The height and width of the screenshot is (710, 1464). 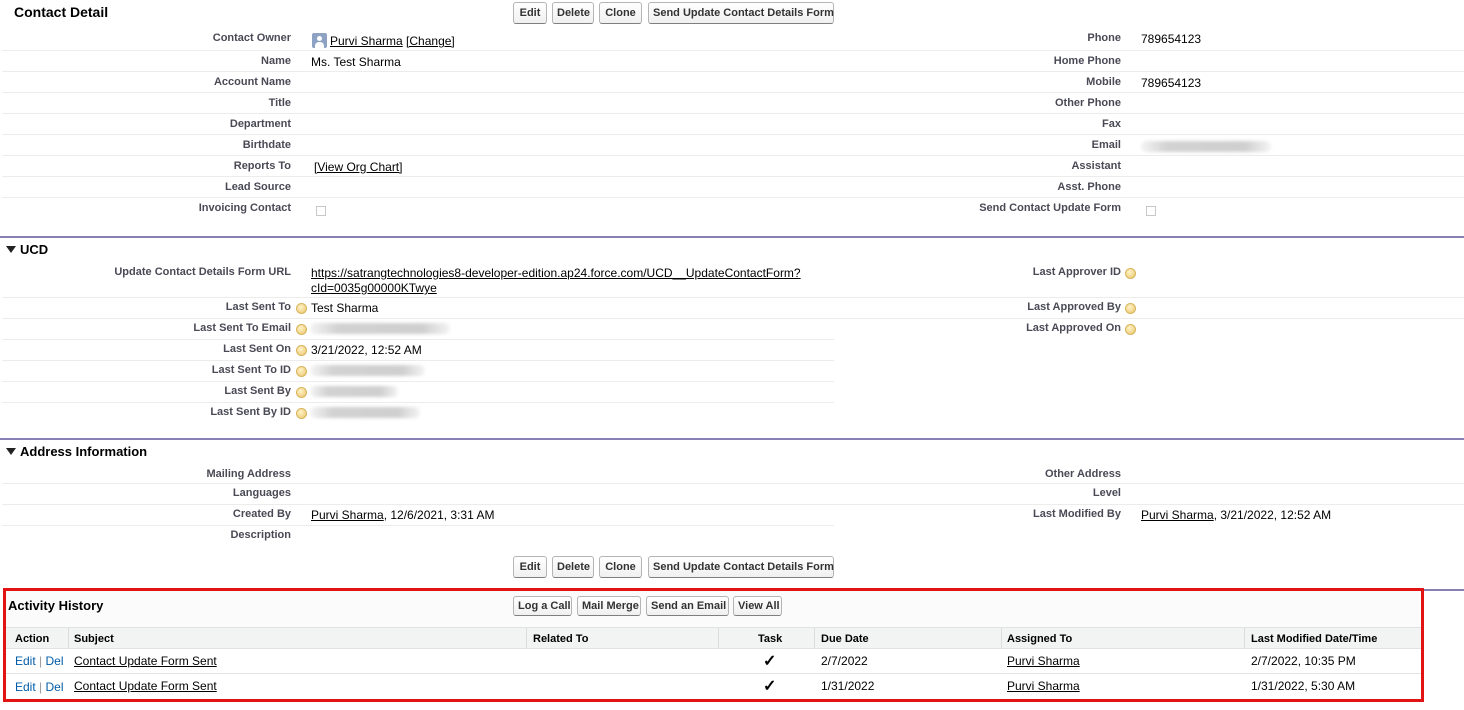 I want to click on field-label-department: Department, so click(x=260, y=124).